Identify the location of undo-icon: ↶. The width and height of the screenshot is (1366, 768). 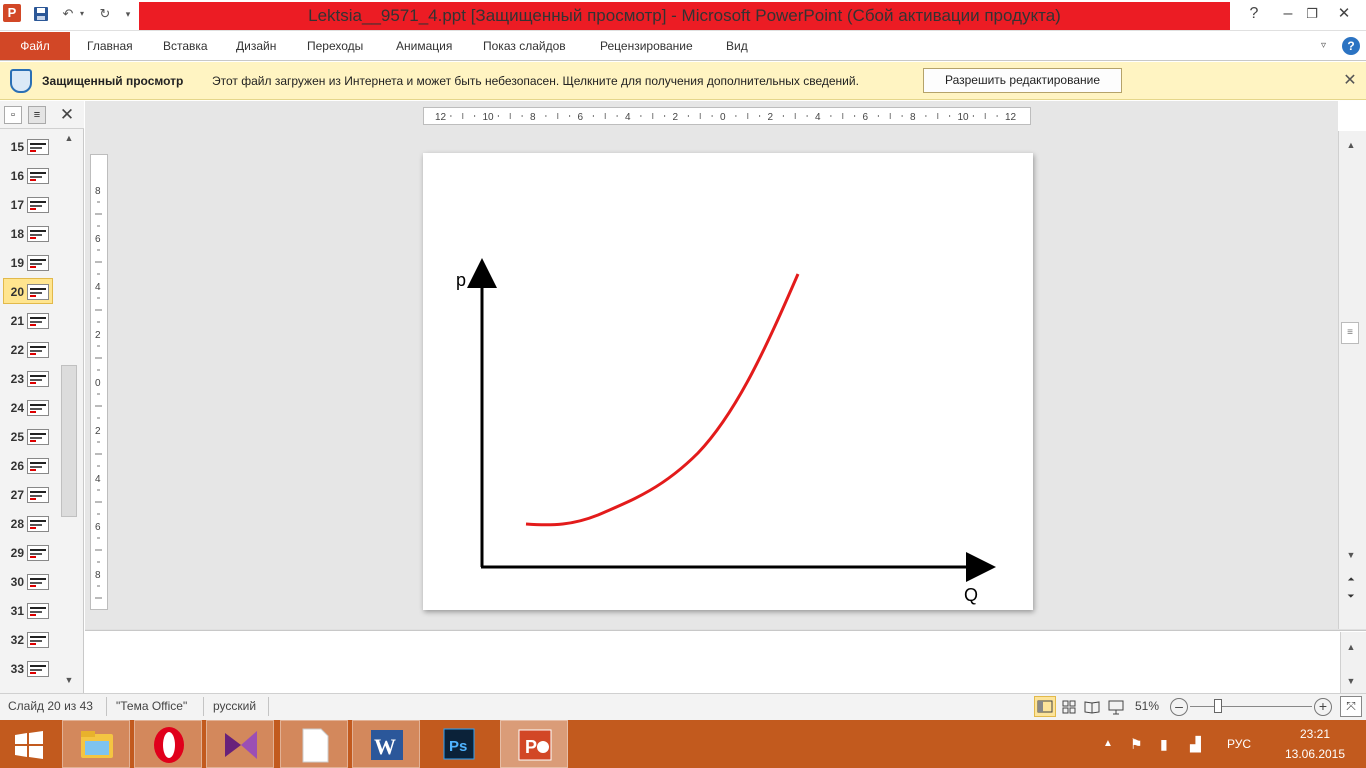
(68, 14).